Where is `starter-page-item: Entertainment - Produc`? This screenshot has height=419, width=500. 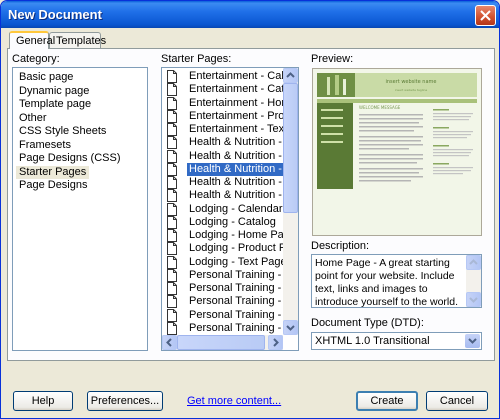
starter-page-item: Entertainment - Produc is located at coordinates (231, 116).